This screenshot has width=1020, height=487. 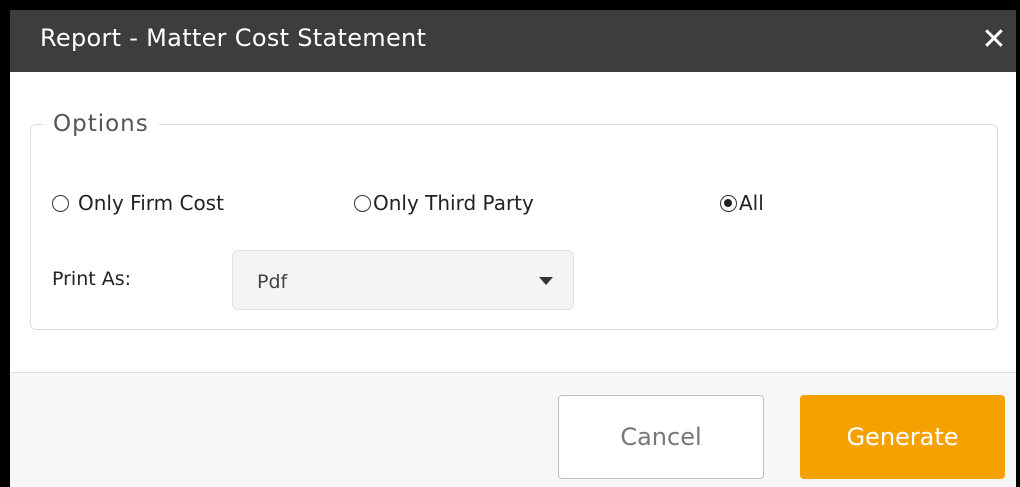 What do you see at coordinates (453, 203) in the screenshot?
I see `radio-label: Only Third Party` at bounding box center [453, 203].